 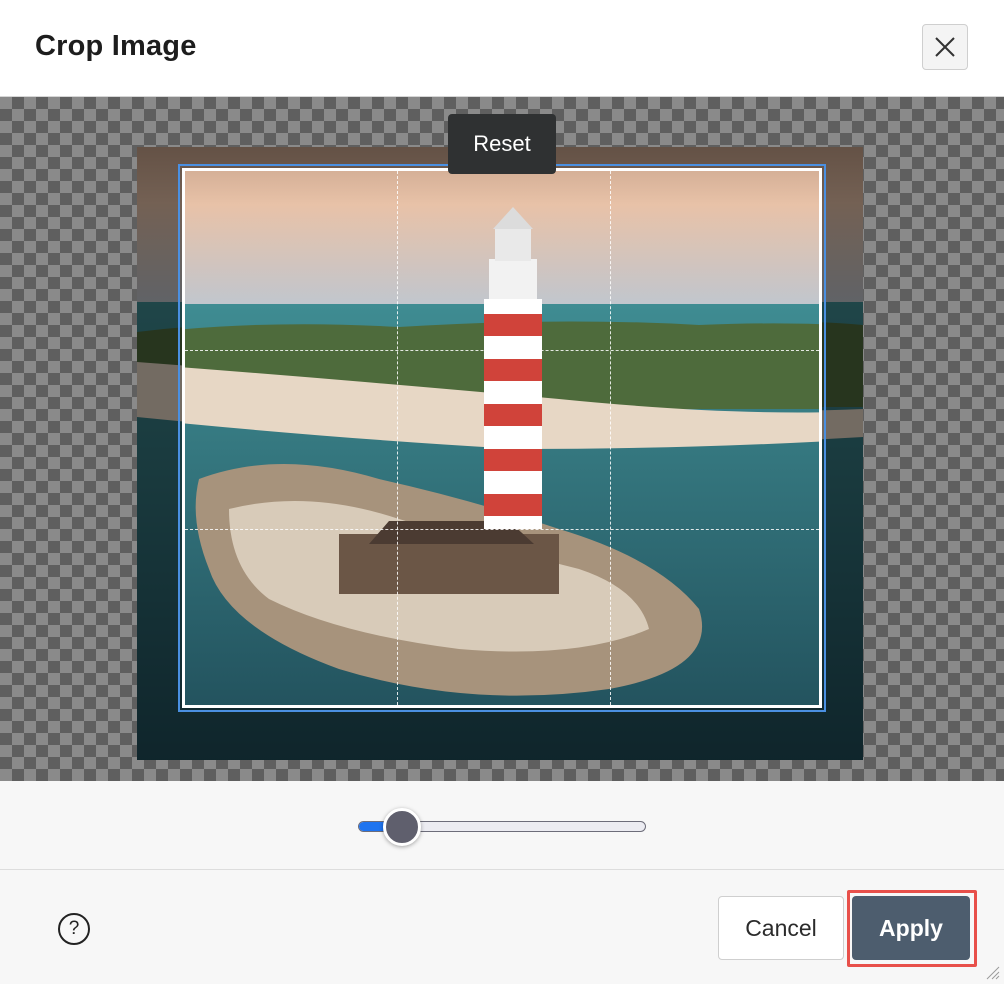 I want to click on close-icon, so click(x=945, y=47).